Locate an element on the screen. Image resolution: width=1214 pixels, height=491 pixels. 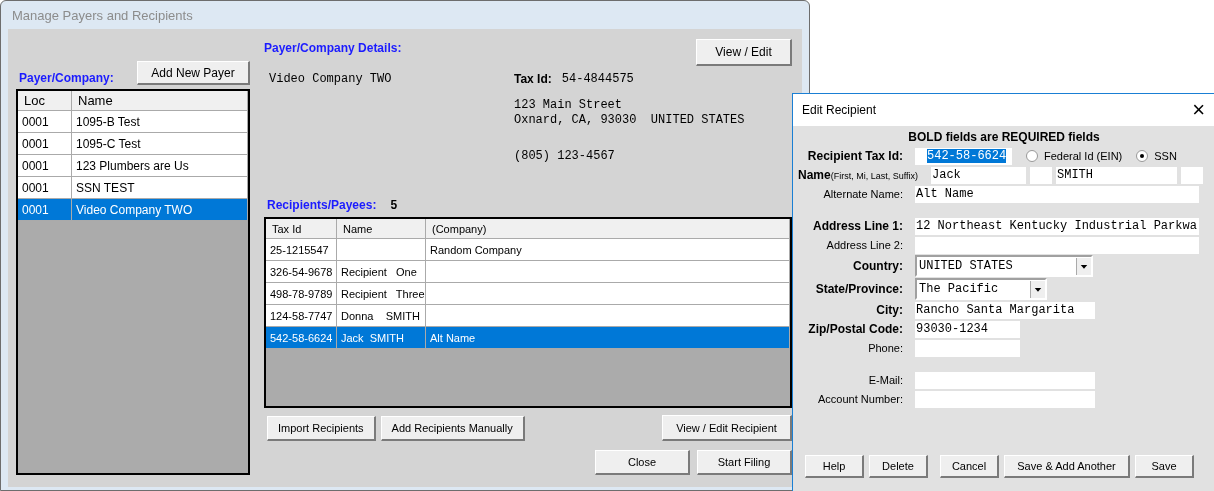
window-title: Manage Payers and Recipients is located at coordinates (102, 15).